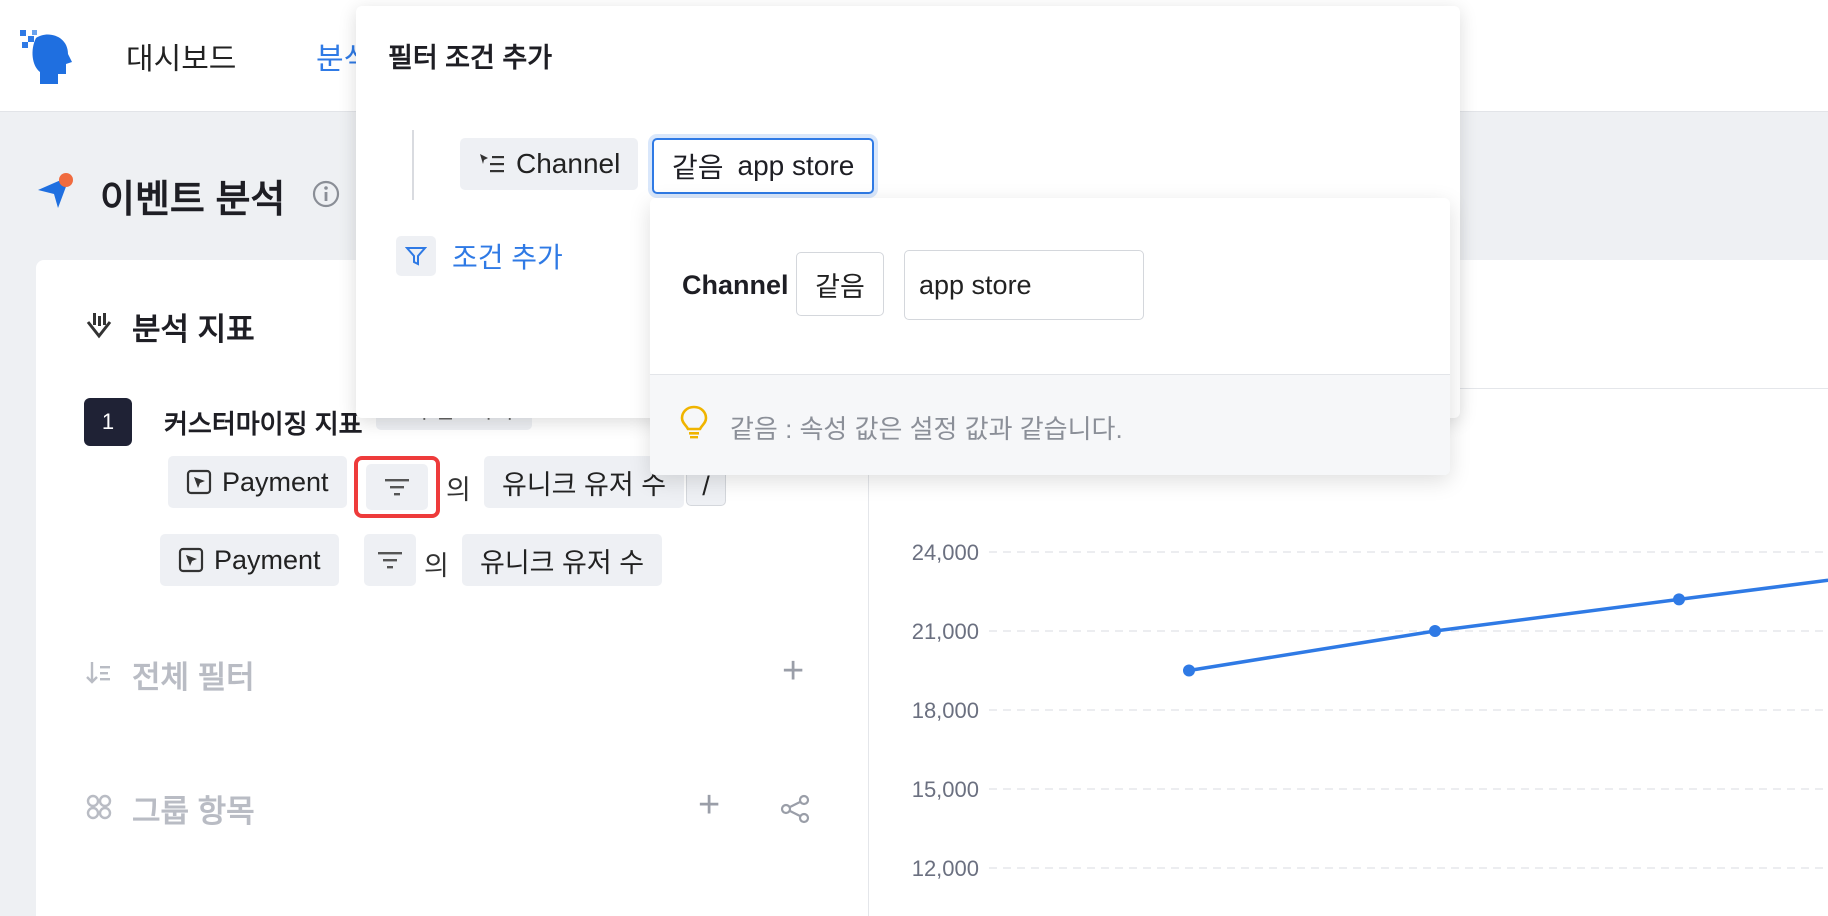 The width and height of the screenshot is (1828, 916). What do you see at coordinates (568, 163) in the screenshot?
I see `condition-property-label: Channel` at bounding box center [568, 163].